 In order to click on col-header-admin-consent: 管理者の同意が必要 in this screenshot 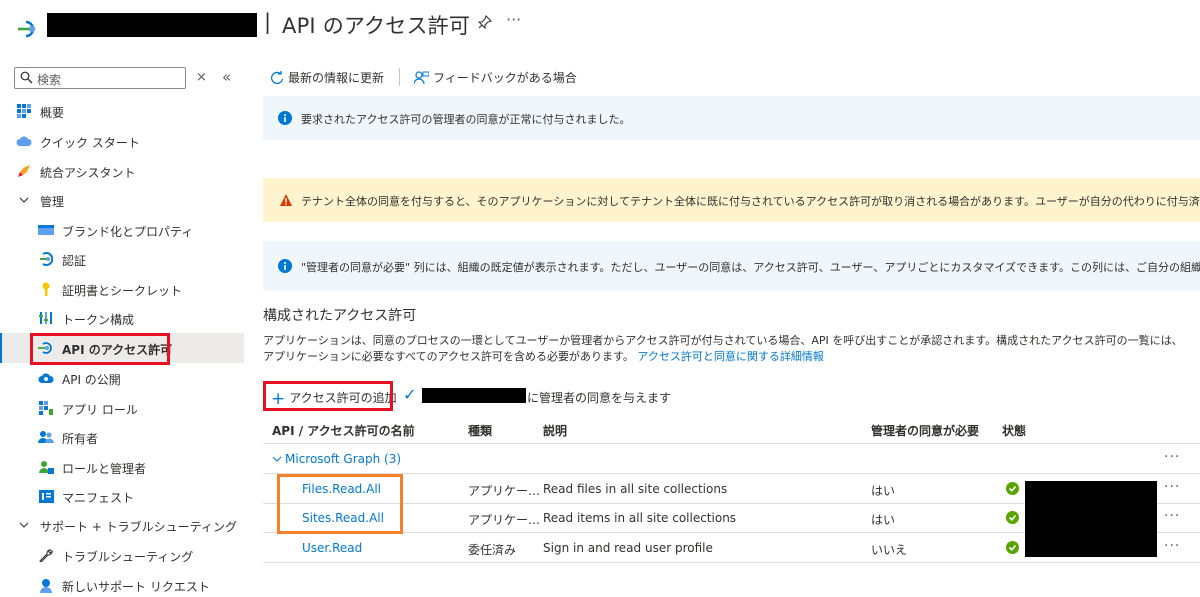, I will do `click(925, 431)`.